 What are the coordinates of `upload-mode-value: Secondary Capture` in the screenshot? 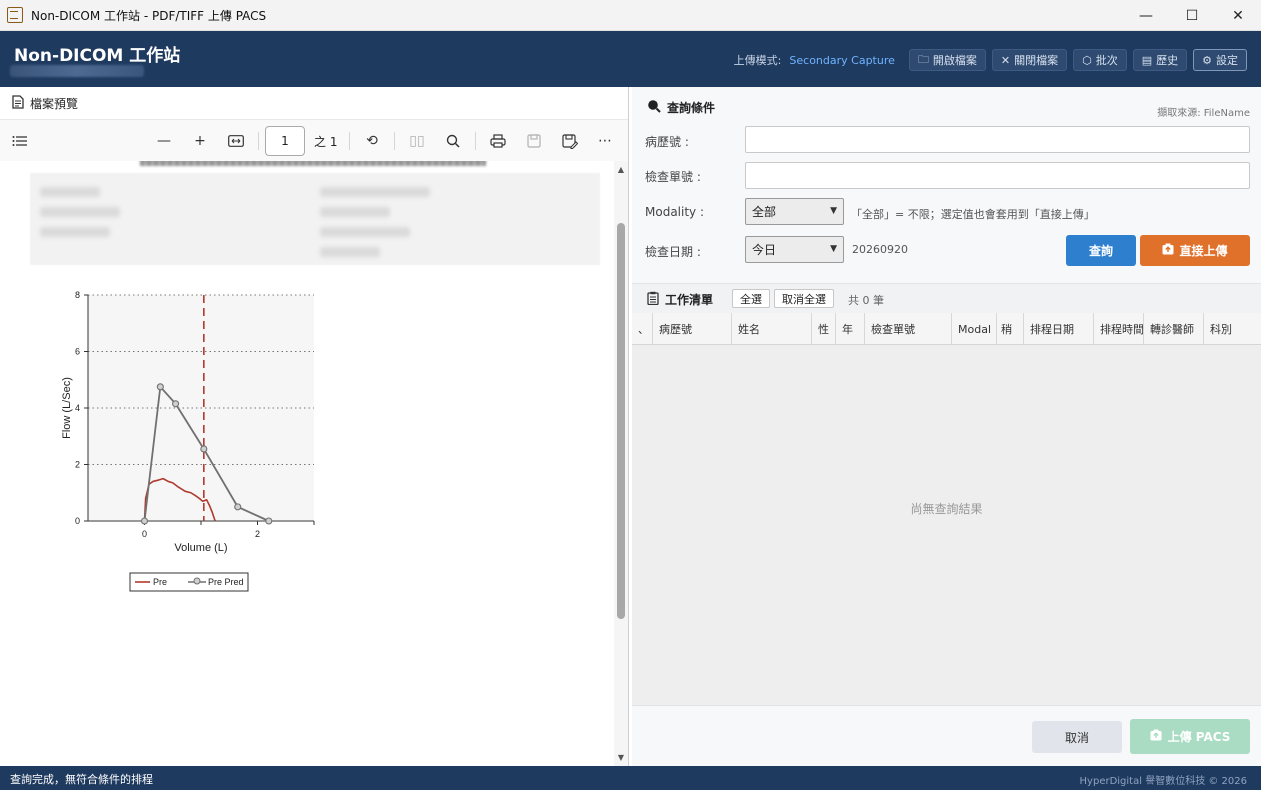 It's located at (842, 60).